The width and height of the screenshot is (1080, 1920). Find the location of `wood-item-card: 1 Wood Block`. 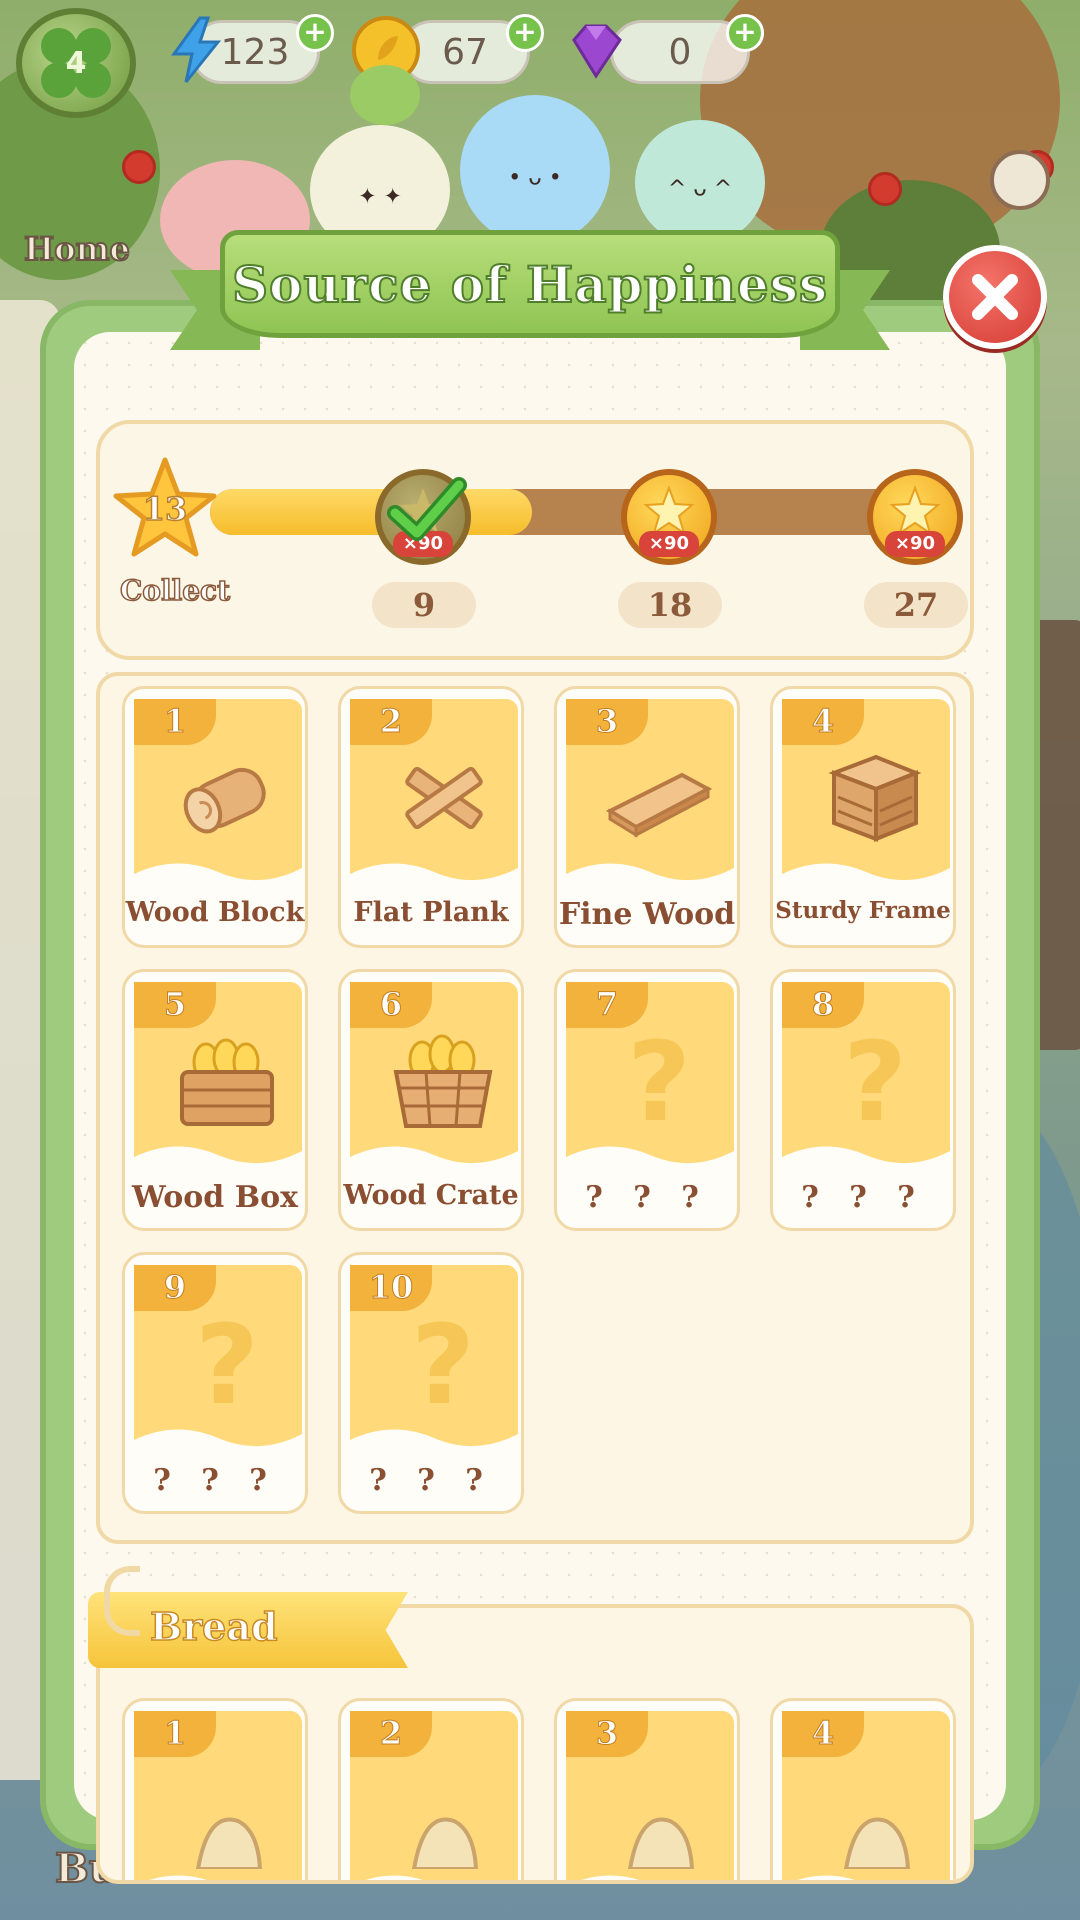

wood-item-card: 1 Wood Block is located at coordinates (215, 817).